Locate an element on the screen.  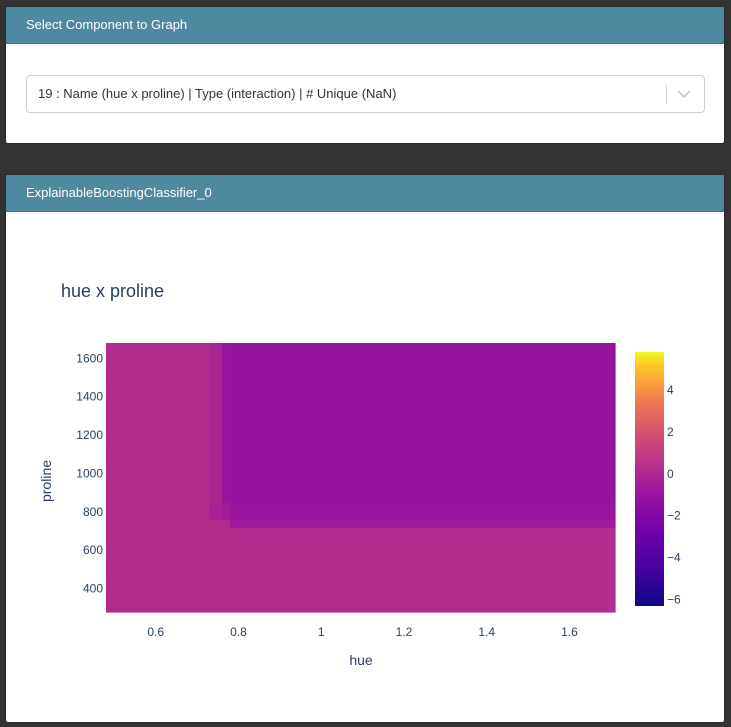
y-tick-label: 600 is located at coordinates (93, 550).